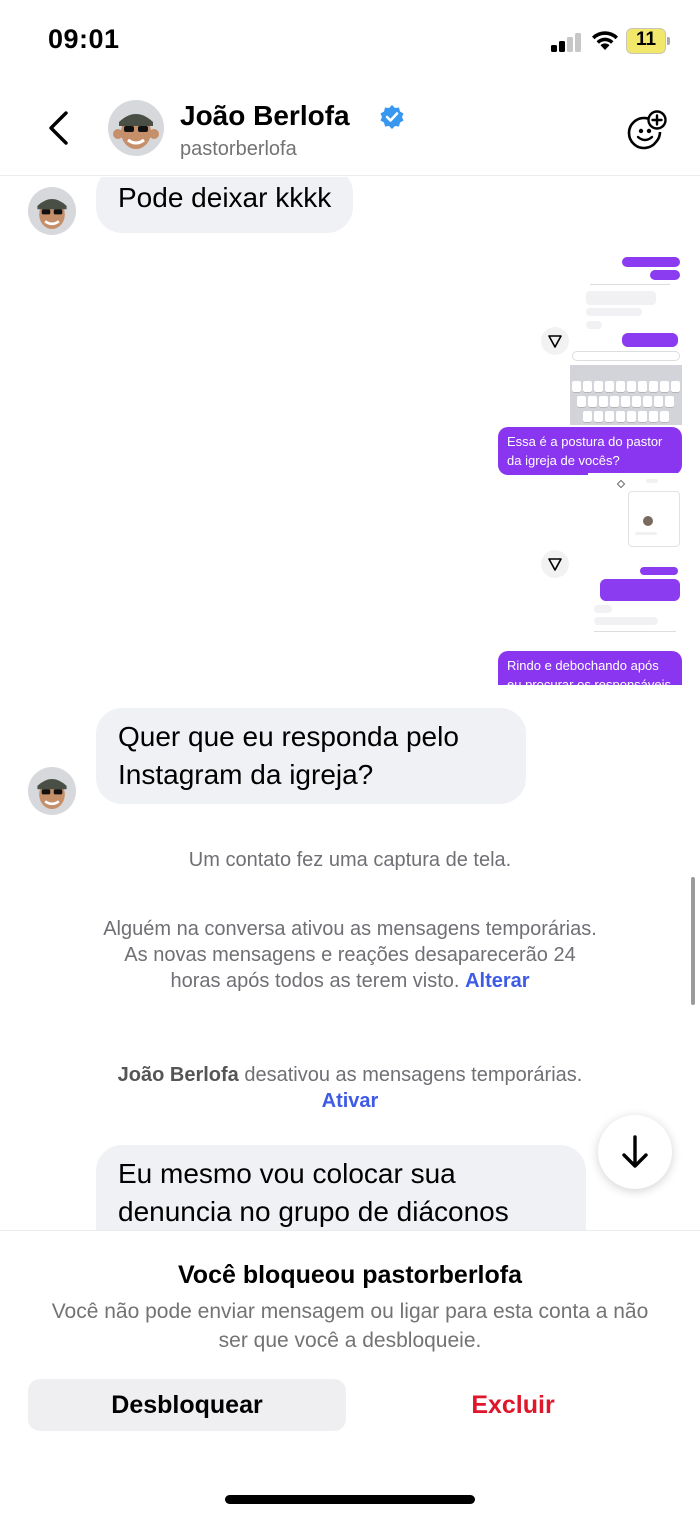  Describe the element at coordinates (84, 39) in the screenshot. I see `status-time: 09:01` at that location.